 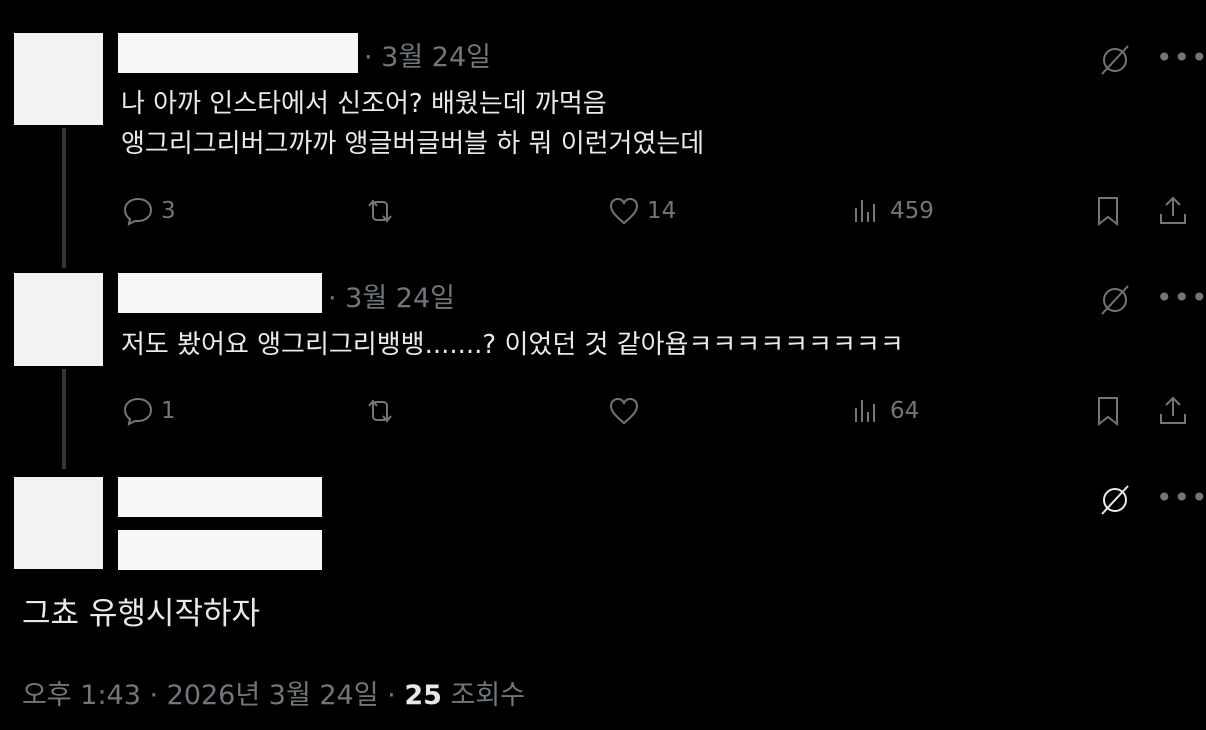 I want to click on display-name-redacted, so click(x=220, y=497).